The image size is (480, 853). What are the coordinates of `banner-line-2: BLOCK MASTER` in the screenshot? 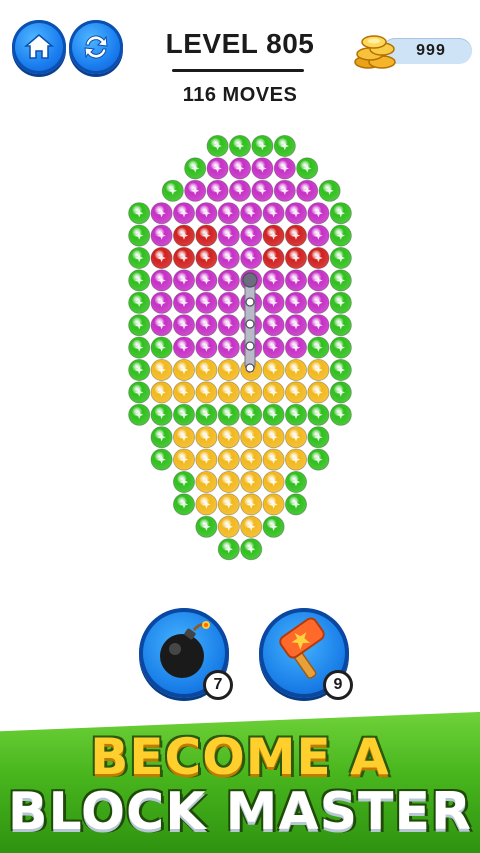 It's located at (240, 812).